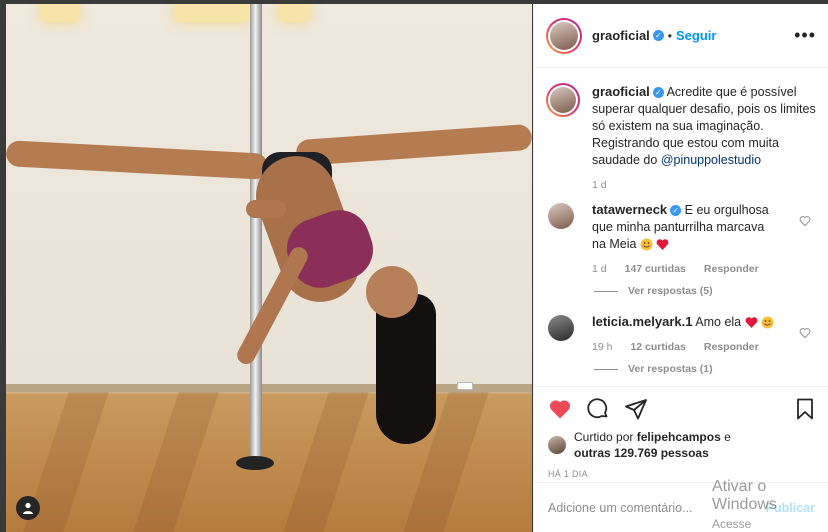 The image size is (828, 532). Describe the element at coordinates (255, 463) in the screenshot. I see `pole-base` at that location.